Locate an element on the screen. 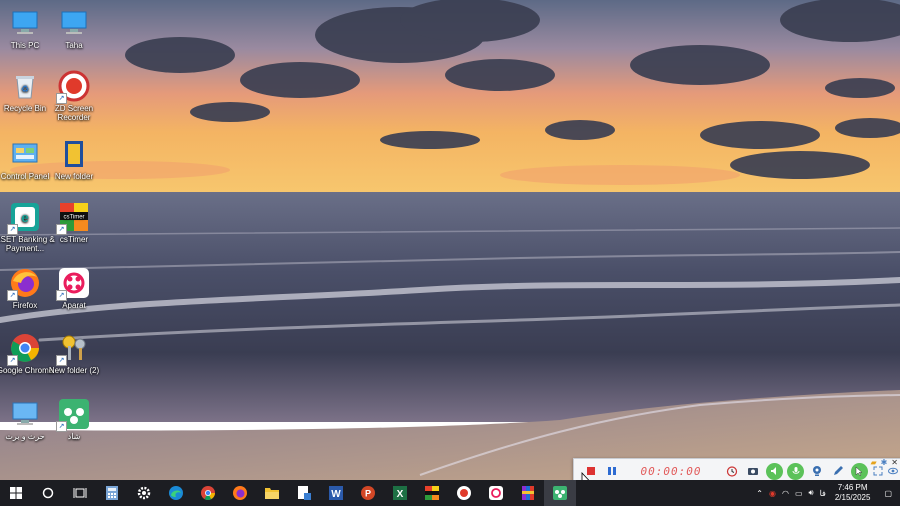 This screenshot has height=506, width=900. speaker-icon is located at coordinates (773, 471).